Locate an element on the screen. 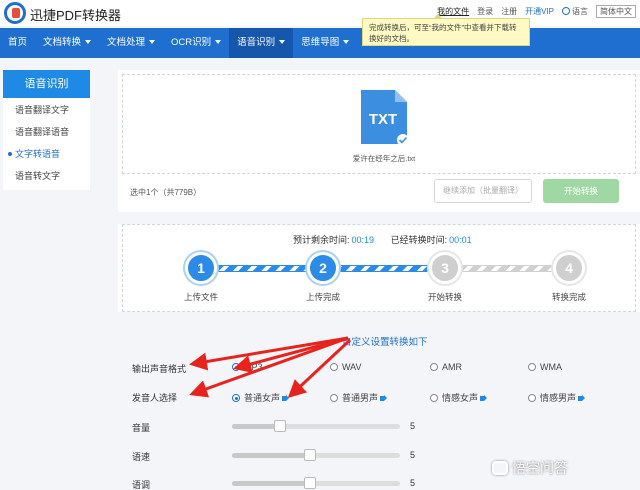  sidebar-item-speech-to-text: 语音转文字 is located at coordinates (46, 176).